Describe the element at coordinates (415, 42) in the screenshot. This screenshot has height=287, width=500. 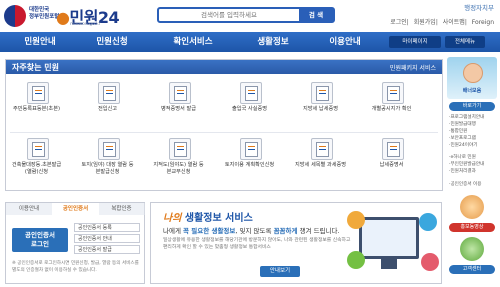
I see `my-page-button: 마이페이지` at that location.